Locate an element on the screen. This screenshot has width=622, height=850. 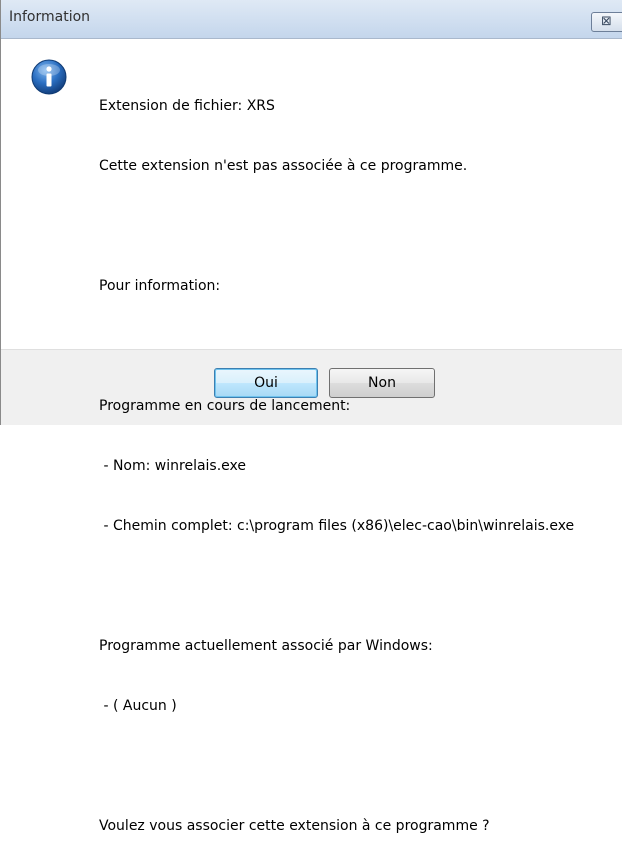
information-icon is located at coordinates (49, 77).